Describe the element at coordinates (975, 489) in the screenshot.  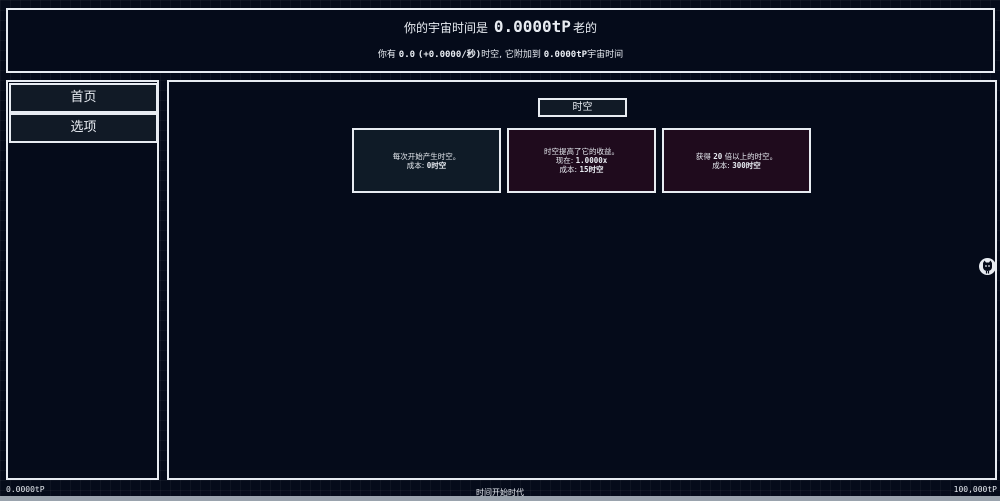
I see `progress-end-label: 100,000tP` at that location.